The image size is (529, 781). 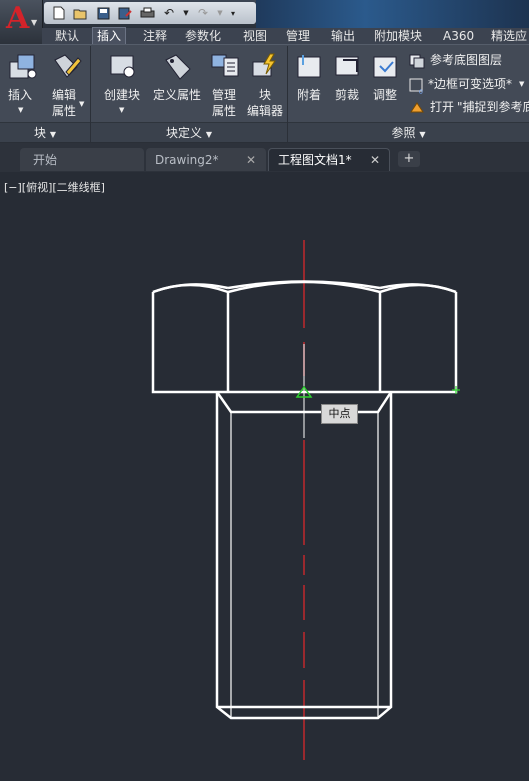 What do you see at coordinates (348, 83) in the screenshot?
I see `clip-button: 剪裁` at bounding box center [348, 83].